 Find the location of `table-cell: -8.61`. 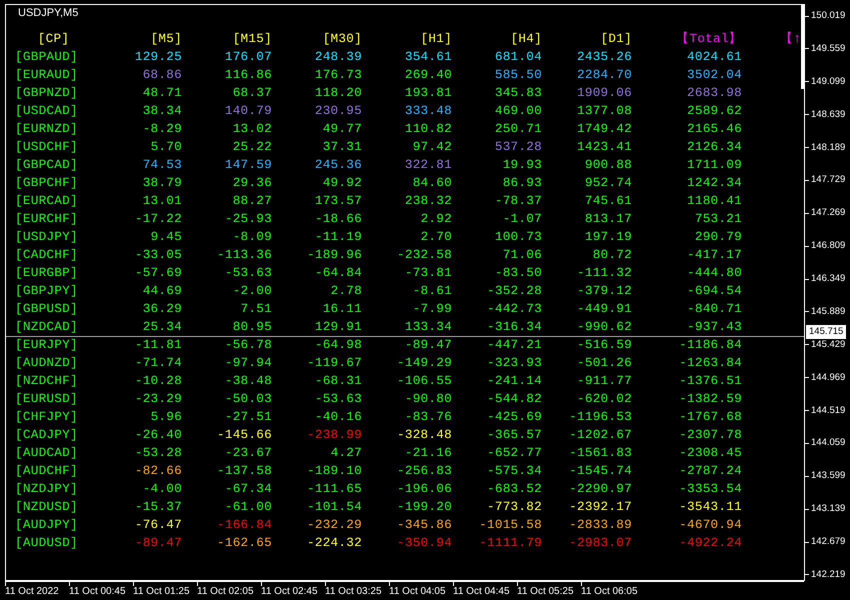

table-cell: -8.61 is located at coordinates (432, 291).